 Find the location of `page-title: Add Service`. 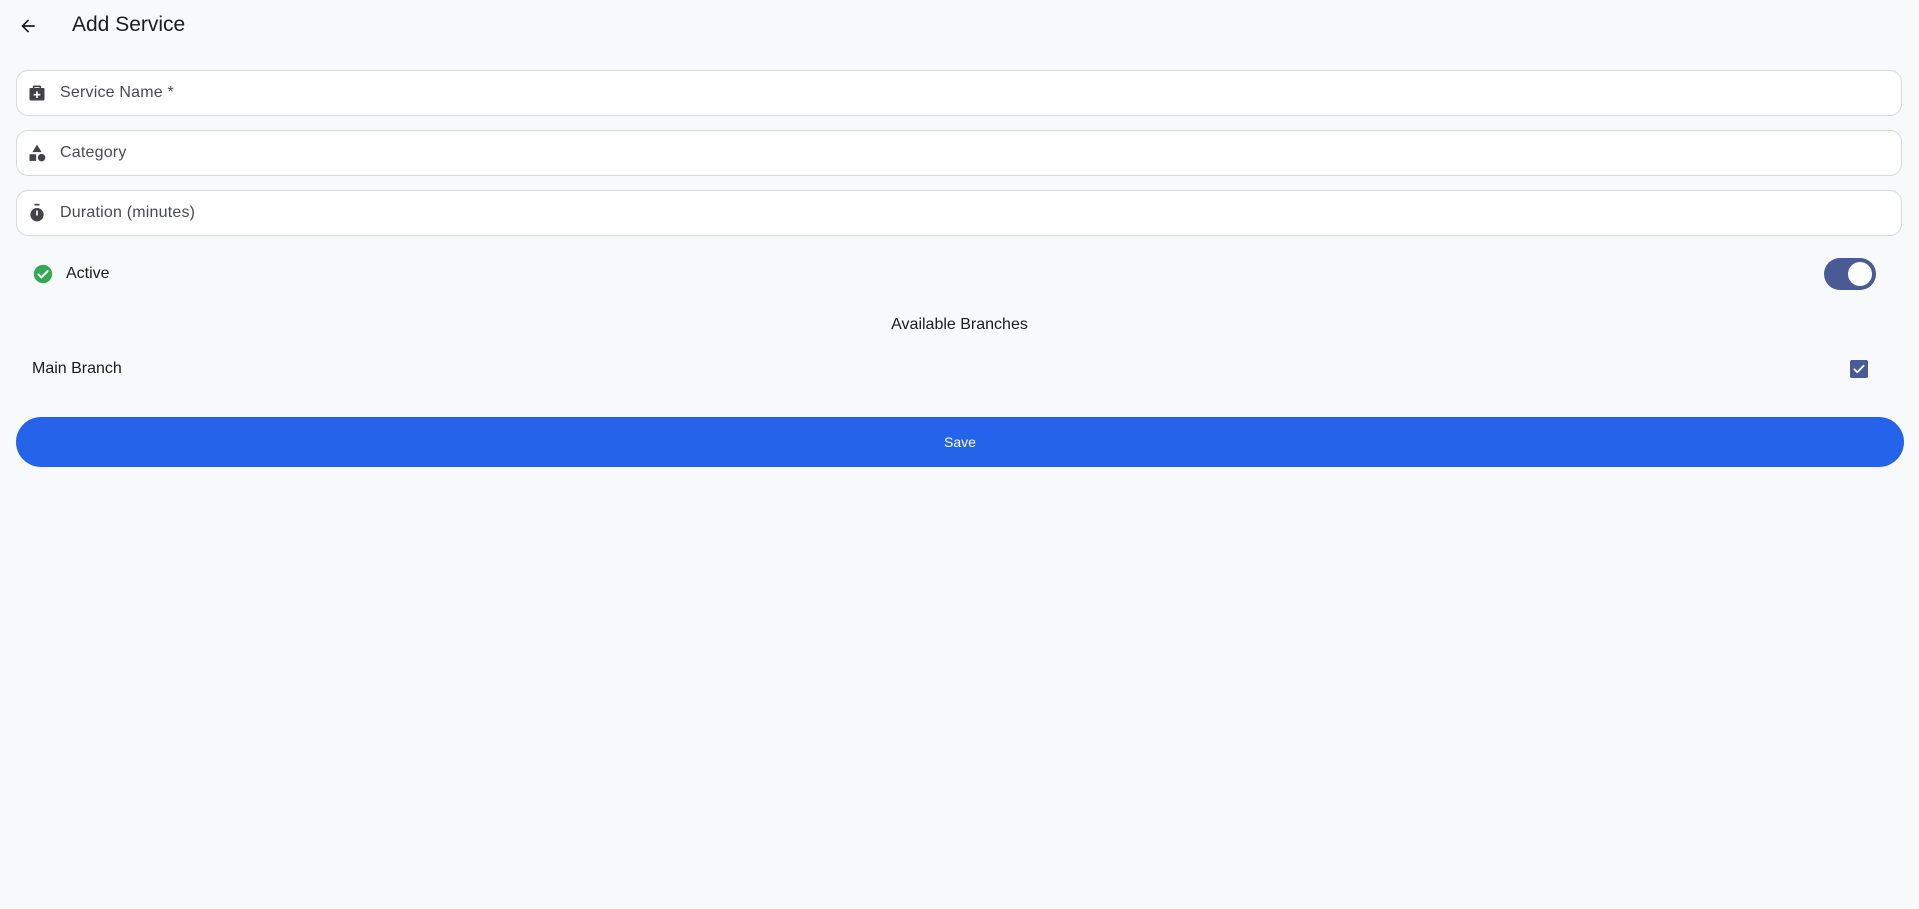

page-title: Add Service is located at coordinates (129, 24).